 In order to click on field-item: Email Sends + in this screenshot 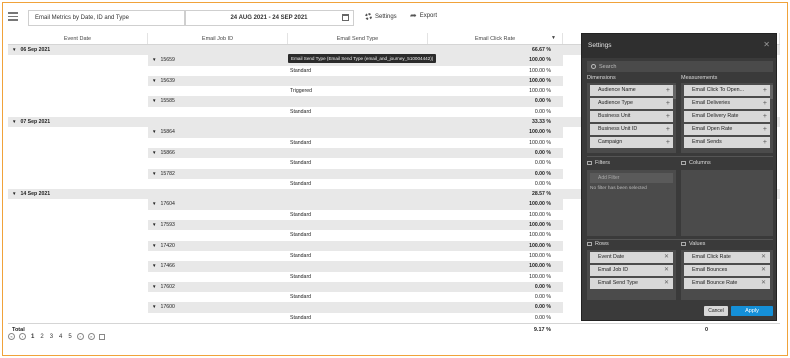, I will do `click(727, 142)`.